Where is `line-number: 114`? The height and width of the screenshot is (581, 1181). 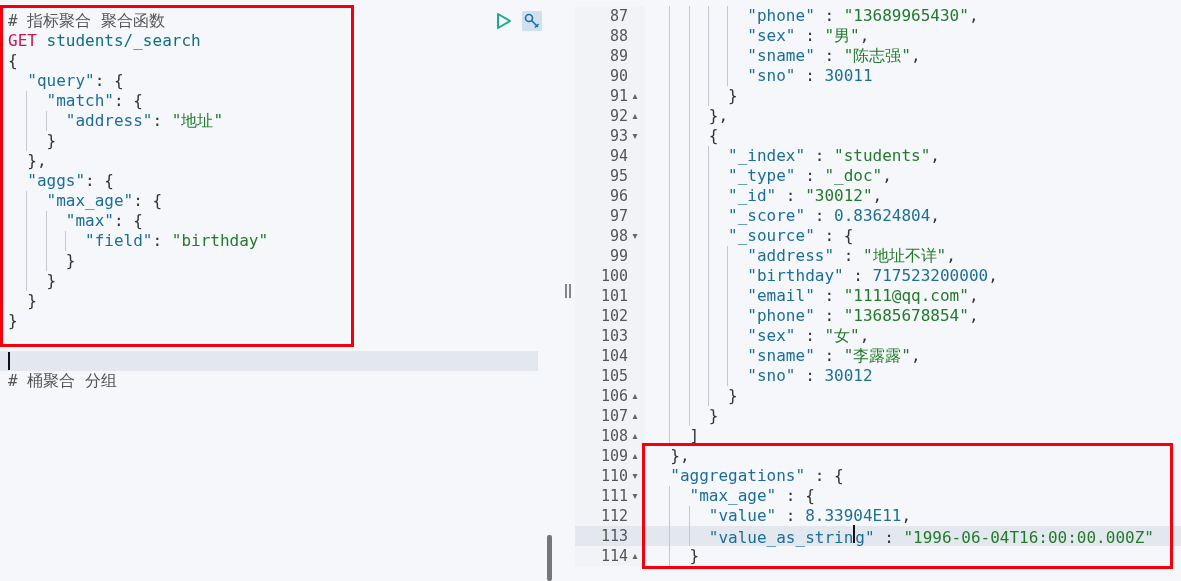
line-number: 114 is located at coordinates (614, 556).